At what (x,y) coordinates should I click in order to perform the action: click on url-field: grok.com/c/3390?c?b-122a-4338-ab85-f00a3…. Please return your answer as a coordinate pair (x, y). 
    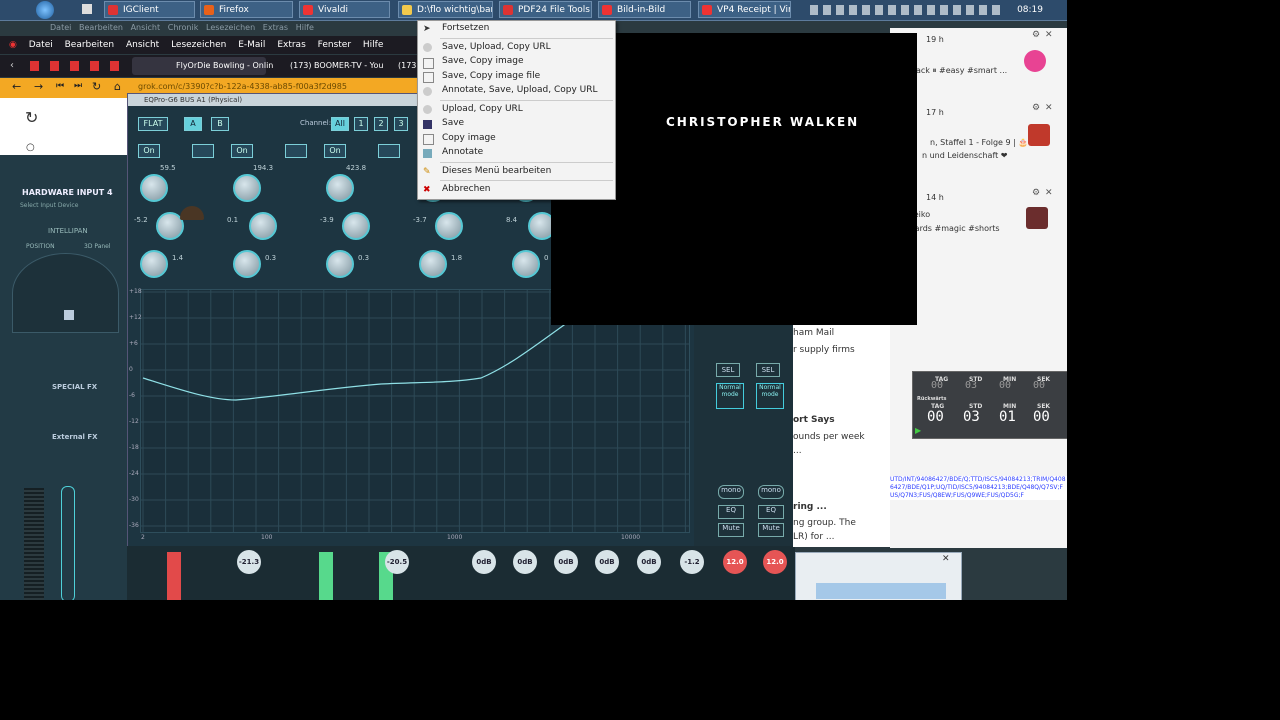
    Looking at the image, I should click on (242, 86).